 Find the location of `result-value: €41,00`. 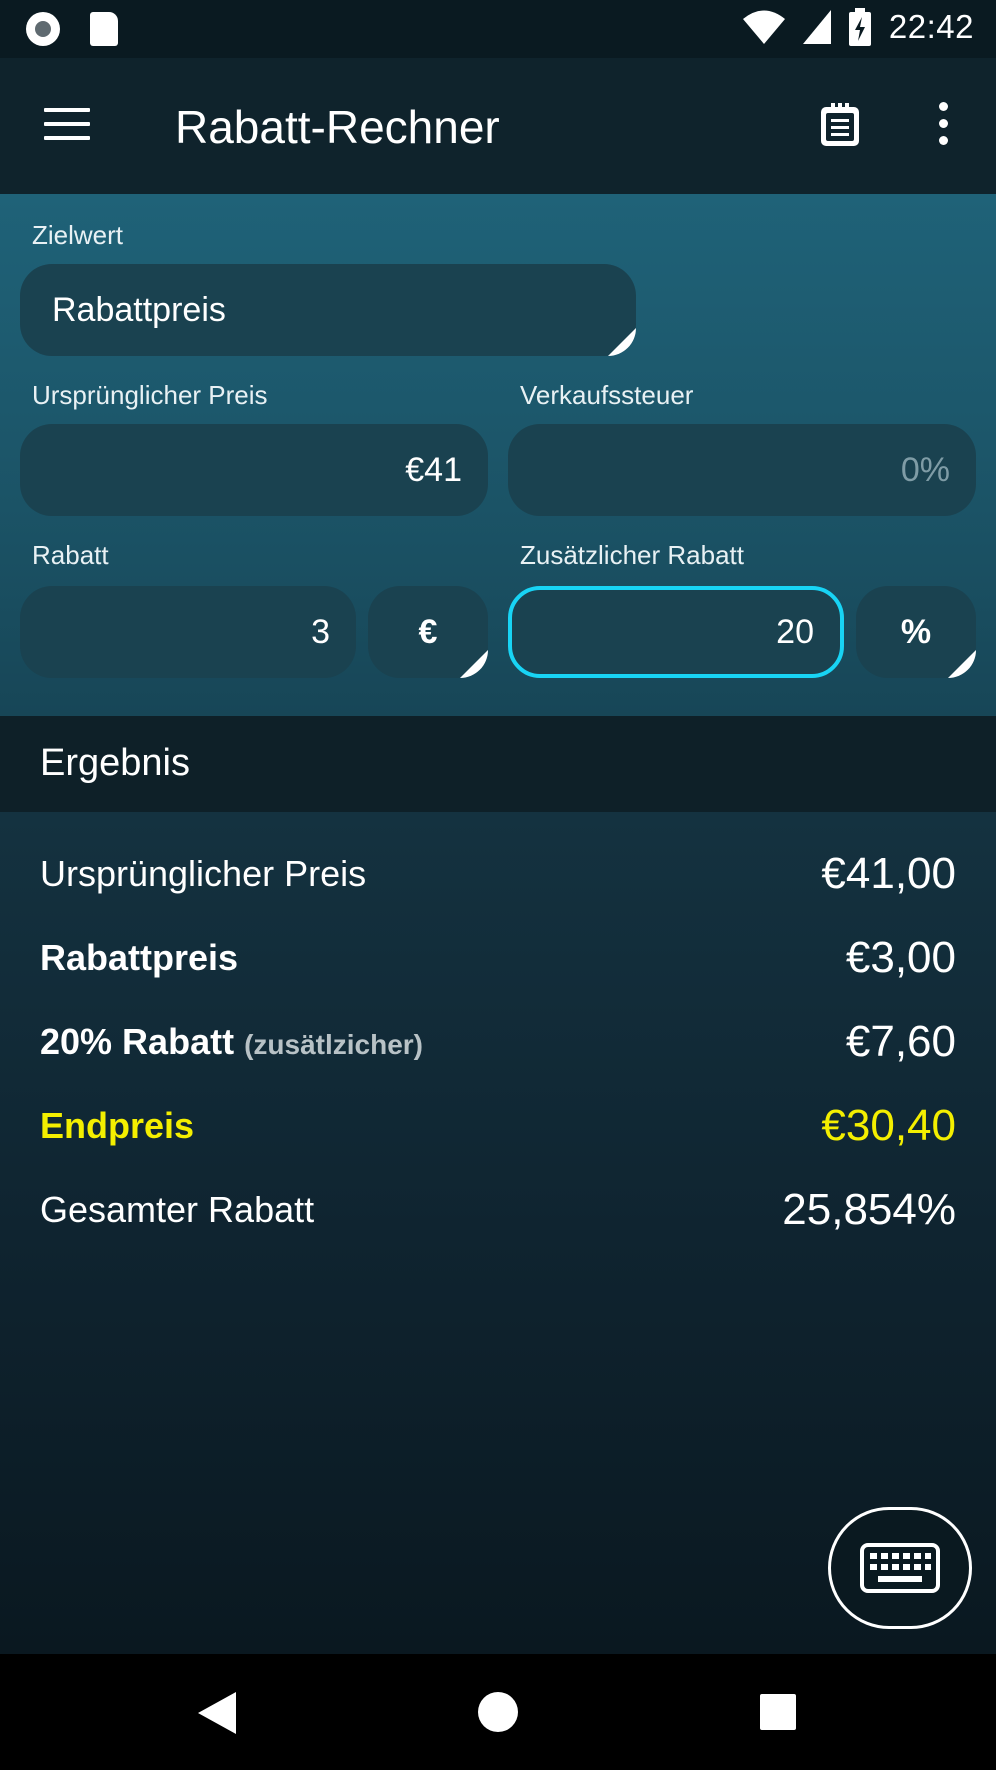

result-value: €41,00 is located at coordinates (888, 873).